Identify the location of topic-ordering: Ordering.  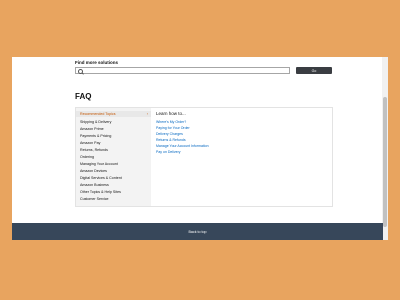
(87, 157).